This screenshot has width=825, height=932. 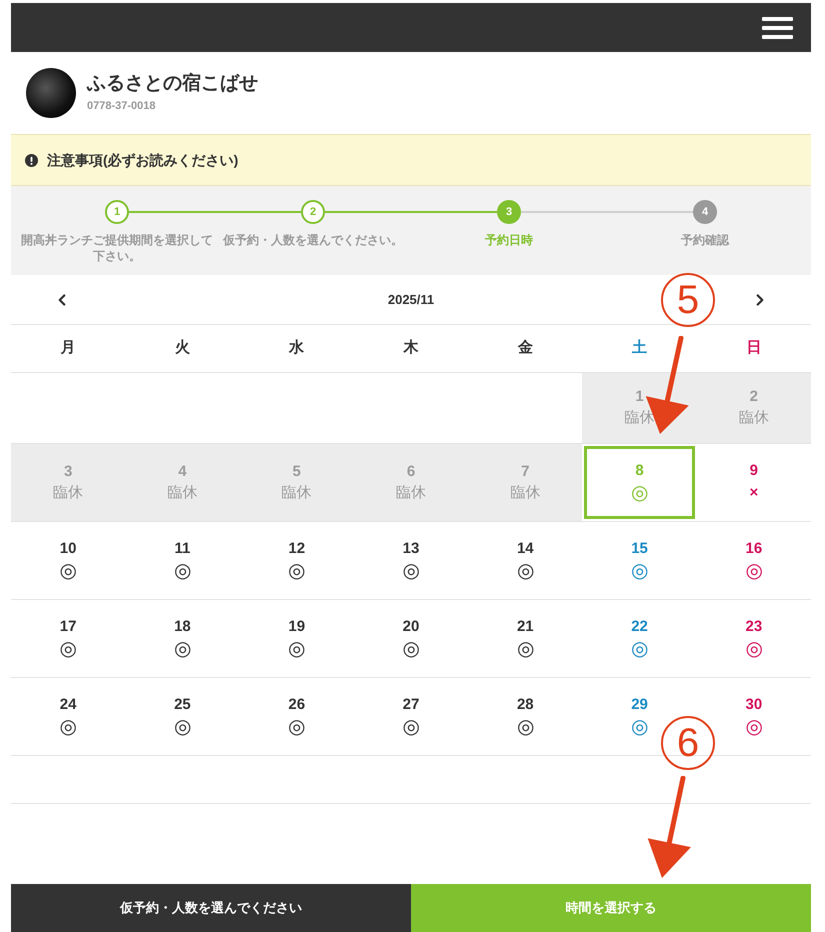 I want to click on day-cell: 22 ◎, so click(x=639, y=638).